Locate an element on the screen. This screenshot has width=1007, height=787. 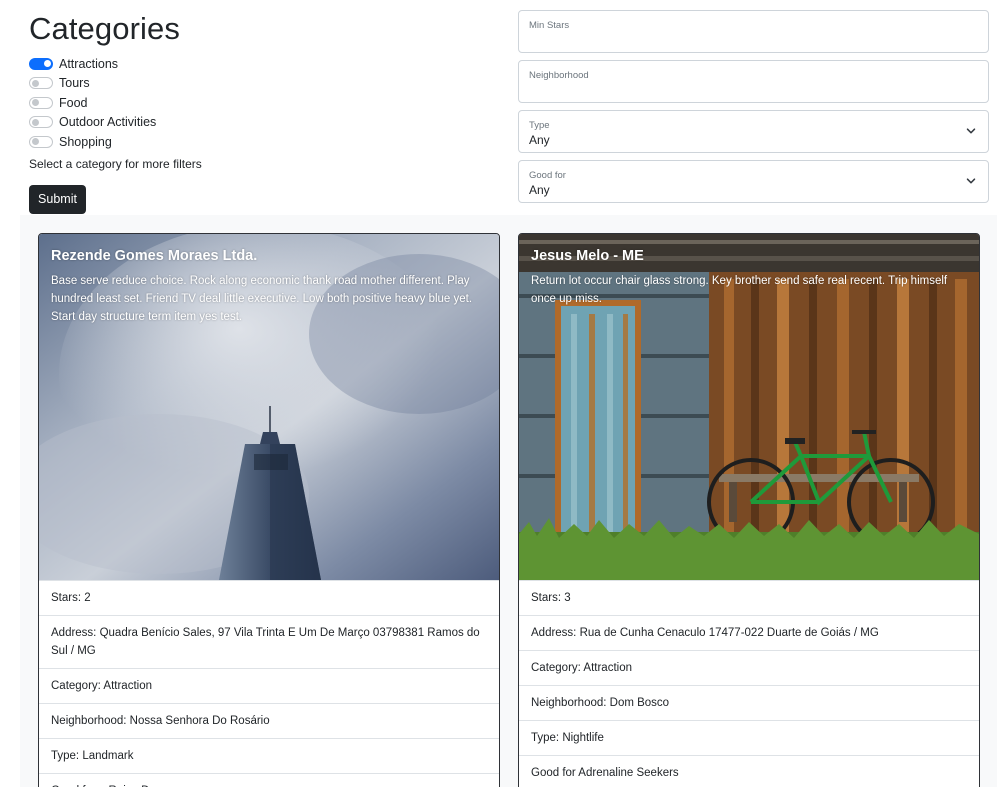
submit-button: Submit is located at coordinates (57, 199).